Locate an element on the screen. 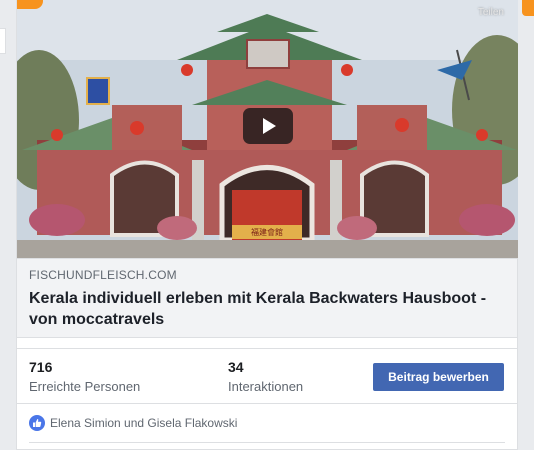 The height and width of the screenshot is (450, 534). reach-count: 716 is located at coordinates (41, 367).